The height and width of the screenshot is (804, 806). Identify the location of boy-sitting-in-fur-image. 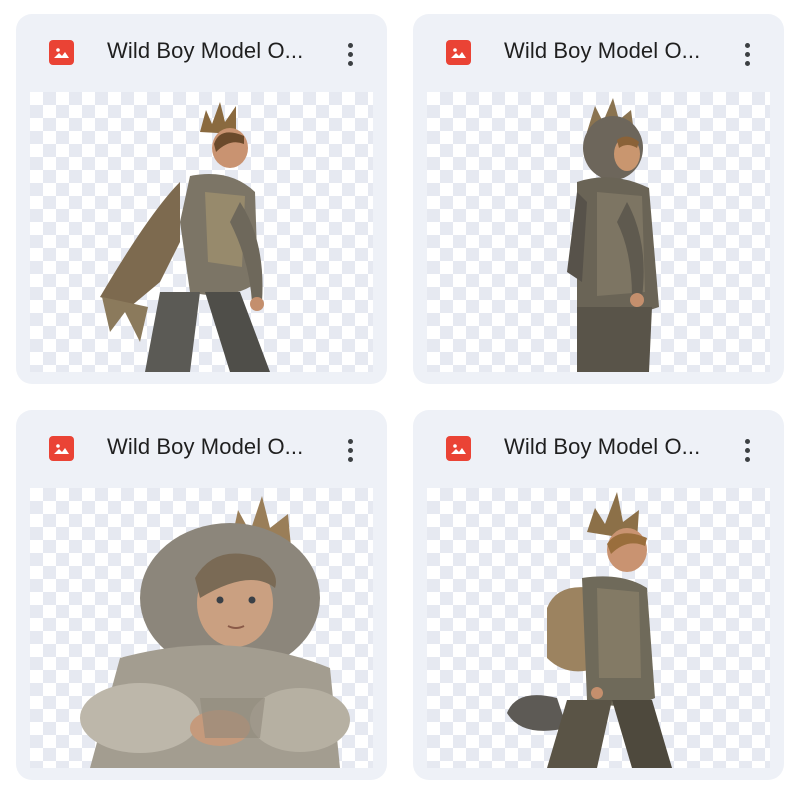
(215, 632).